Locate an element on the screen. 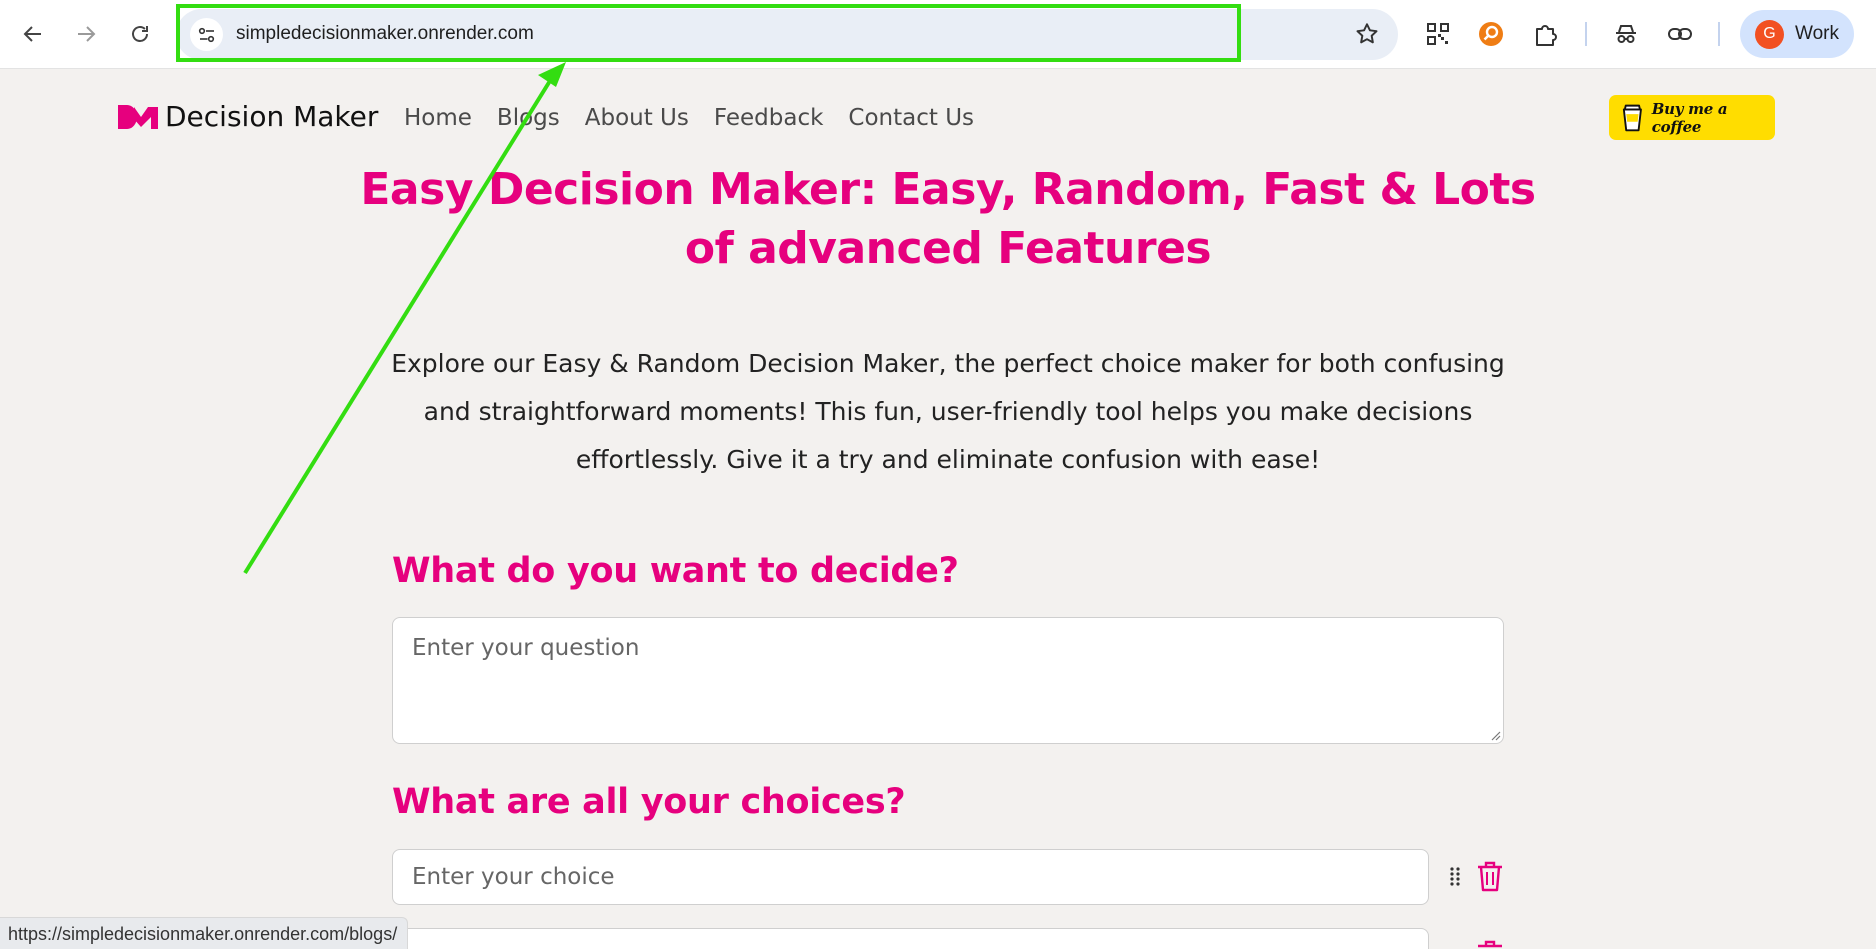 Image resolution: width=1876 pixels, height=949 pixels. nav-link-about-us: About Us is located at coordinates (637, 118).